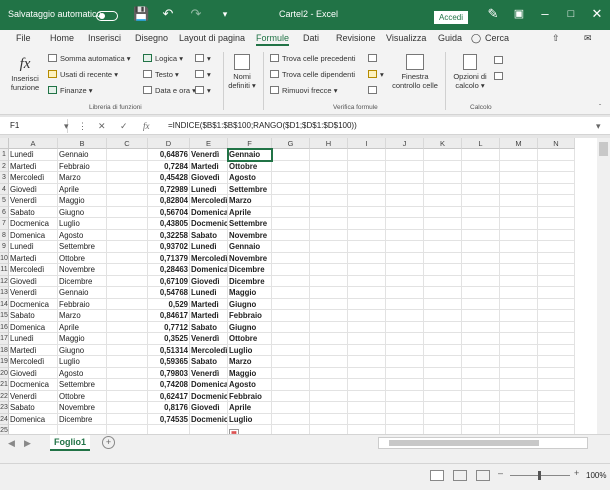 The height and width of the screenshot is (490, 610). Describe the element at coordinates (168, 14) in the screenshot. I see `undo-icon: ↶` at that location.